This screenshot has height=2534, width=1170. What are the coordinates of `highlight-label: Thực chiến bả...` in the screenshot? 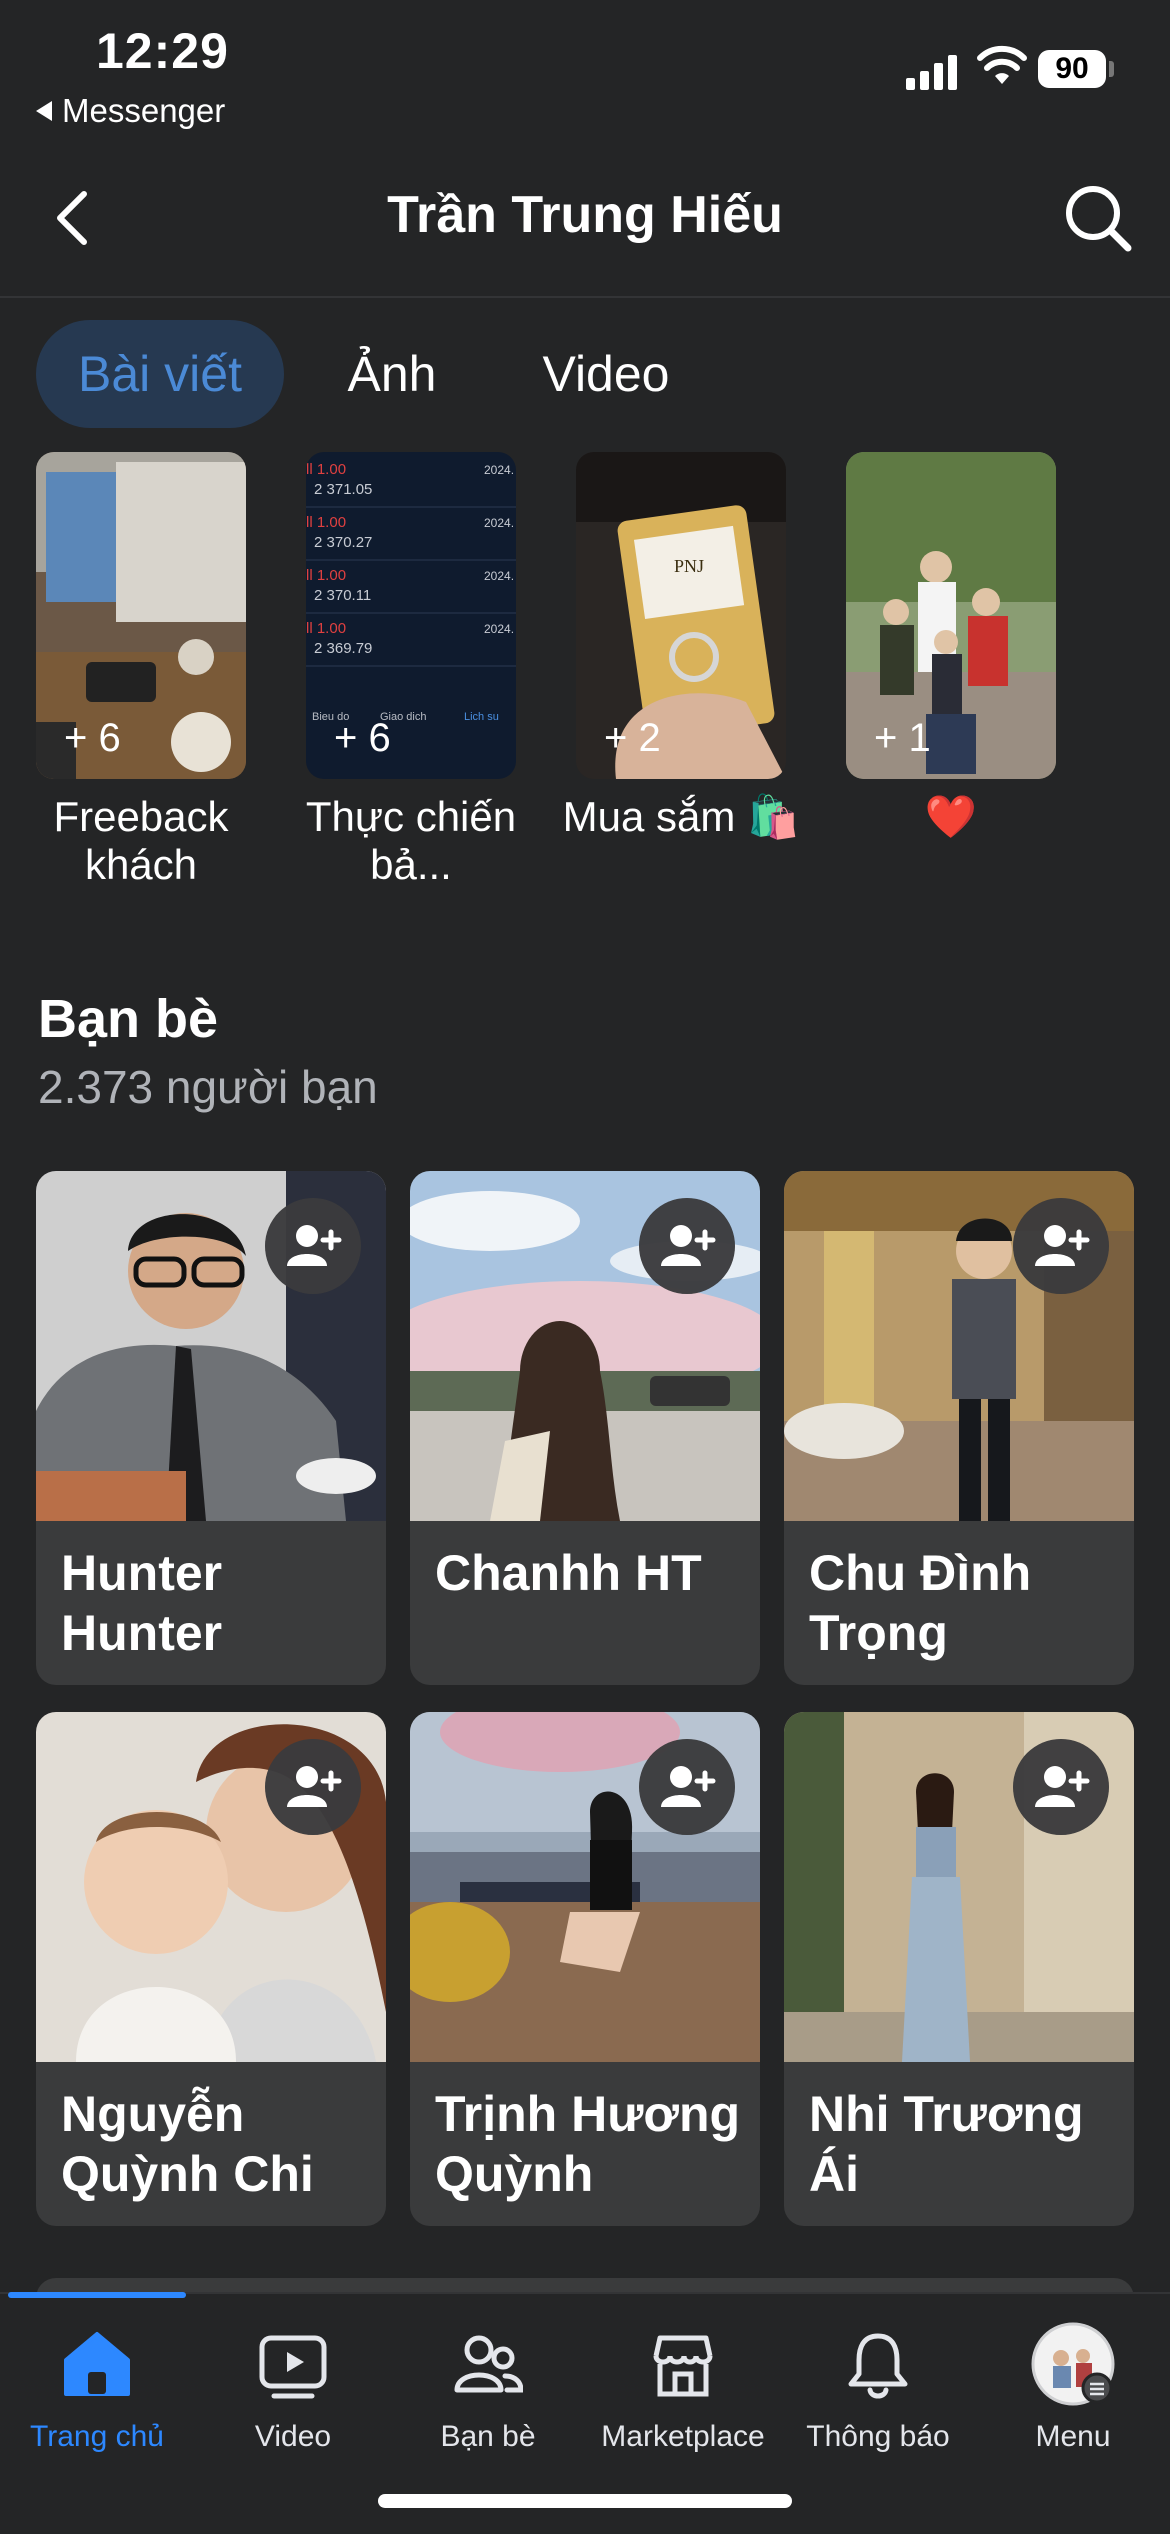 It's located at (411, 840).